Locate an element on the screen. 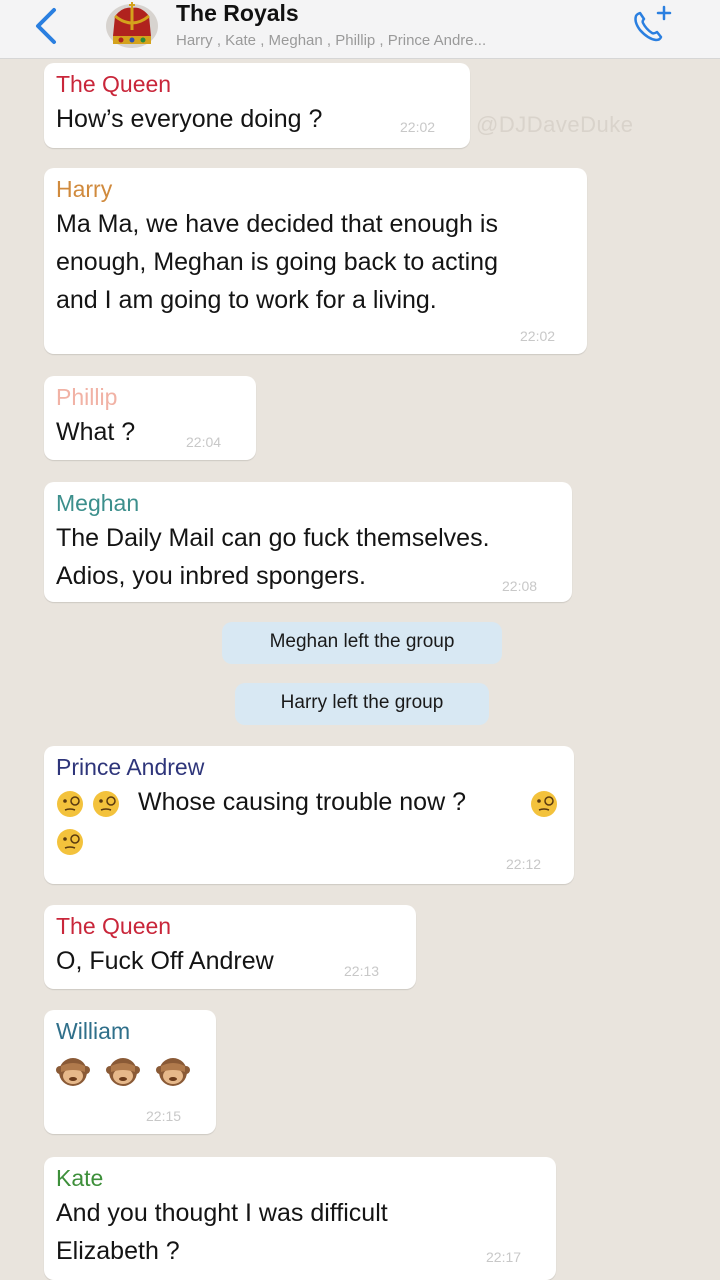 The height and width of the screenshot is (1280, 720). back-chevron-icon is located at coordinates (47, 26).